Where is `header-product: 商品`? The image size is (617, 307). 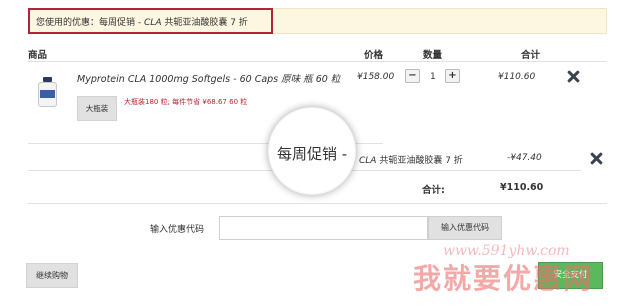
header-product: 商品 is located at coordinates (38, 55).